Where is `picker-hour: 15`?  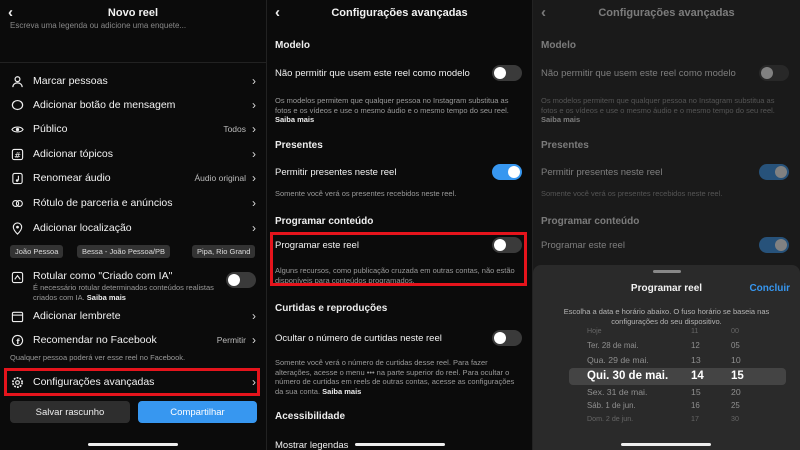
picker-hour: 15 is located at coordinates (696, 392).